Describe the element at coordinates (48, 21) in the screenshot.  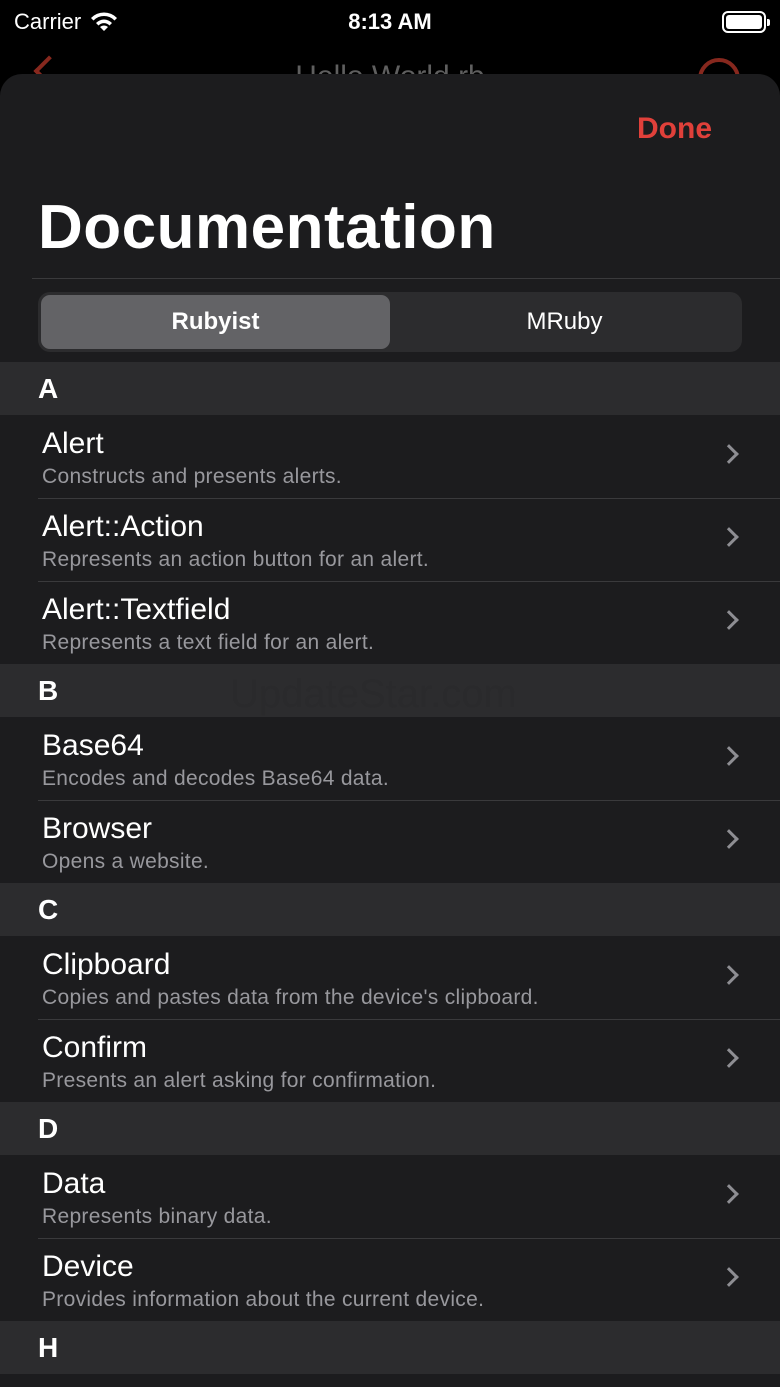
I see `carrier-label: Carrier` at that location.